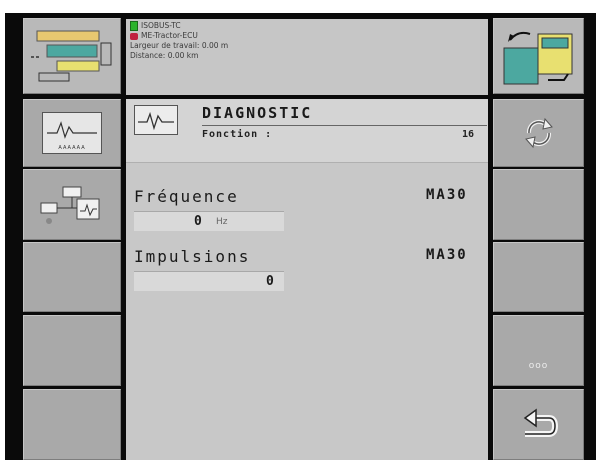  I want to click on return-icon, so click(540, 422).